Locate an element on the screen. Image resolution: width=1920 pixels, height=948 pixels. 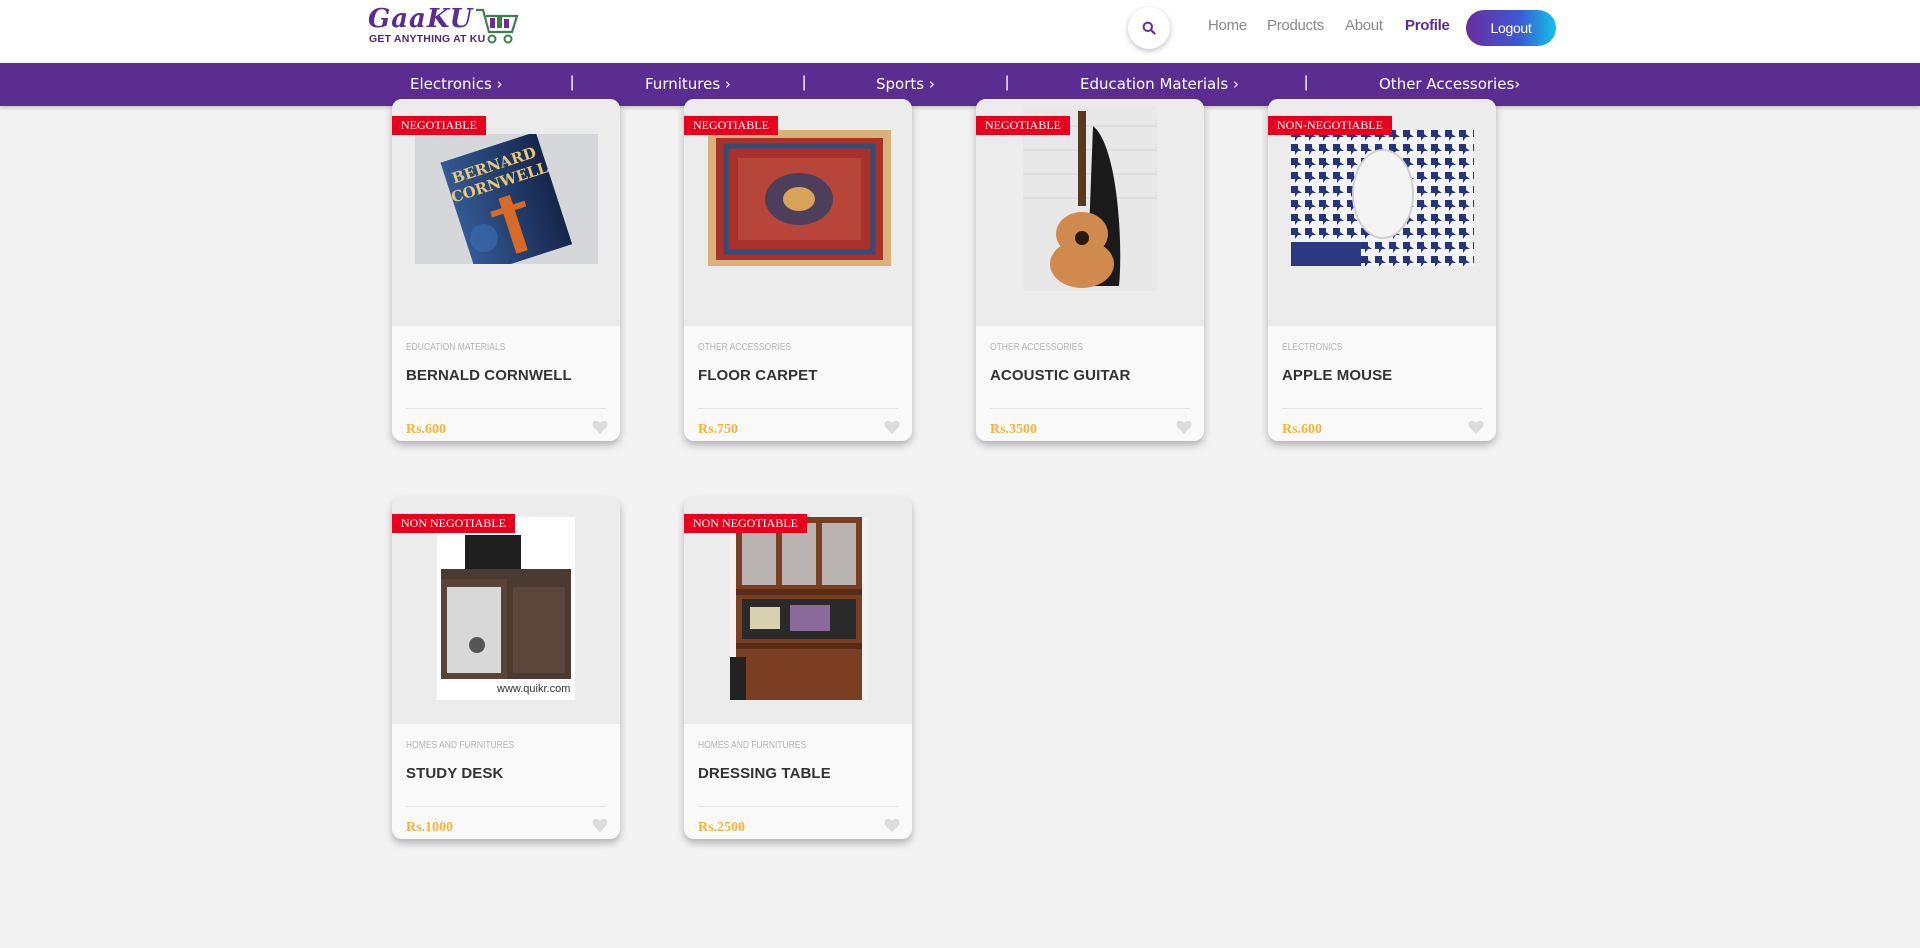
desk-photo: www.quikr.com is located at coordinates (506, 608).